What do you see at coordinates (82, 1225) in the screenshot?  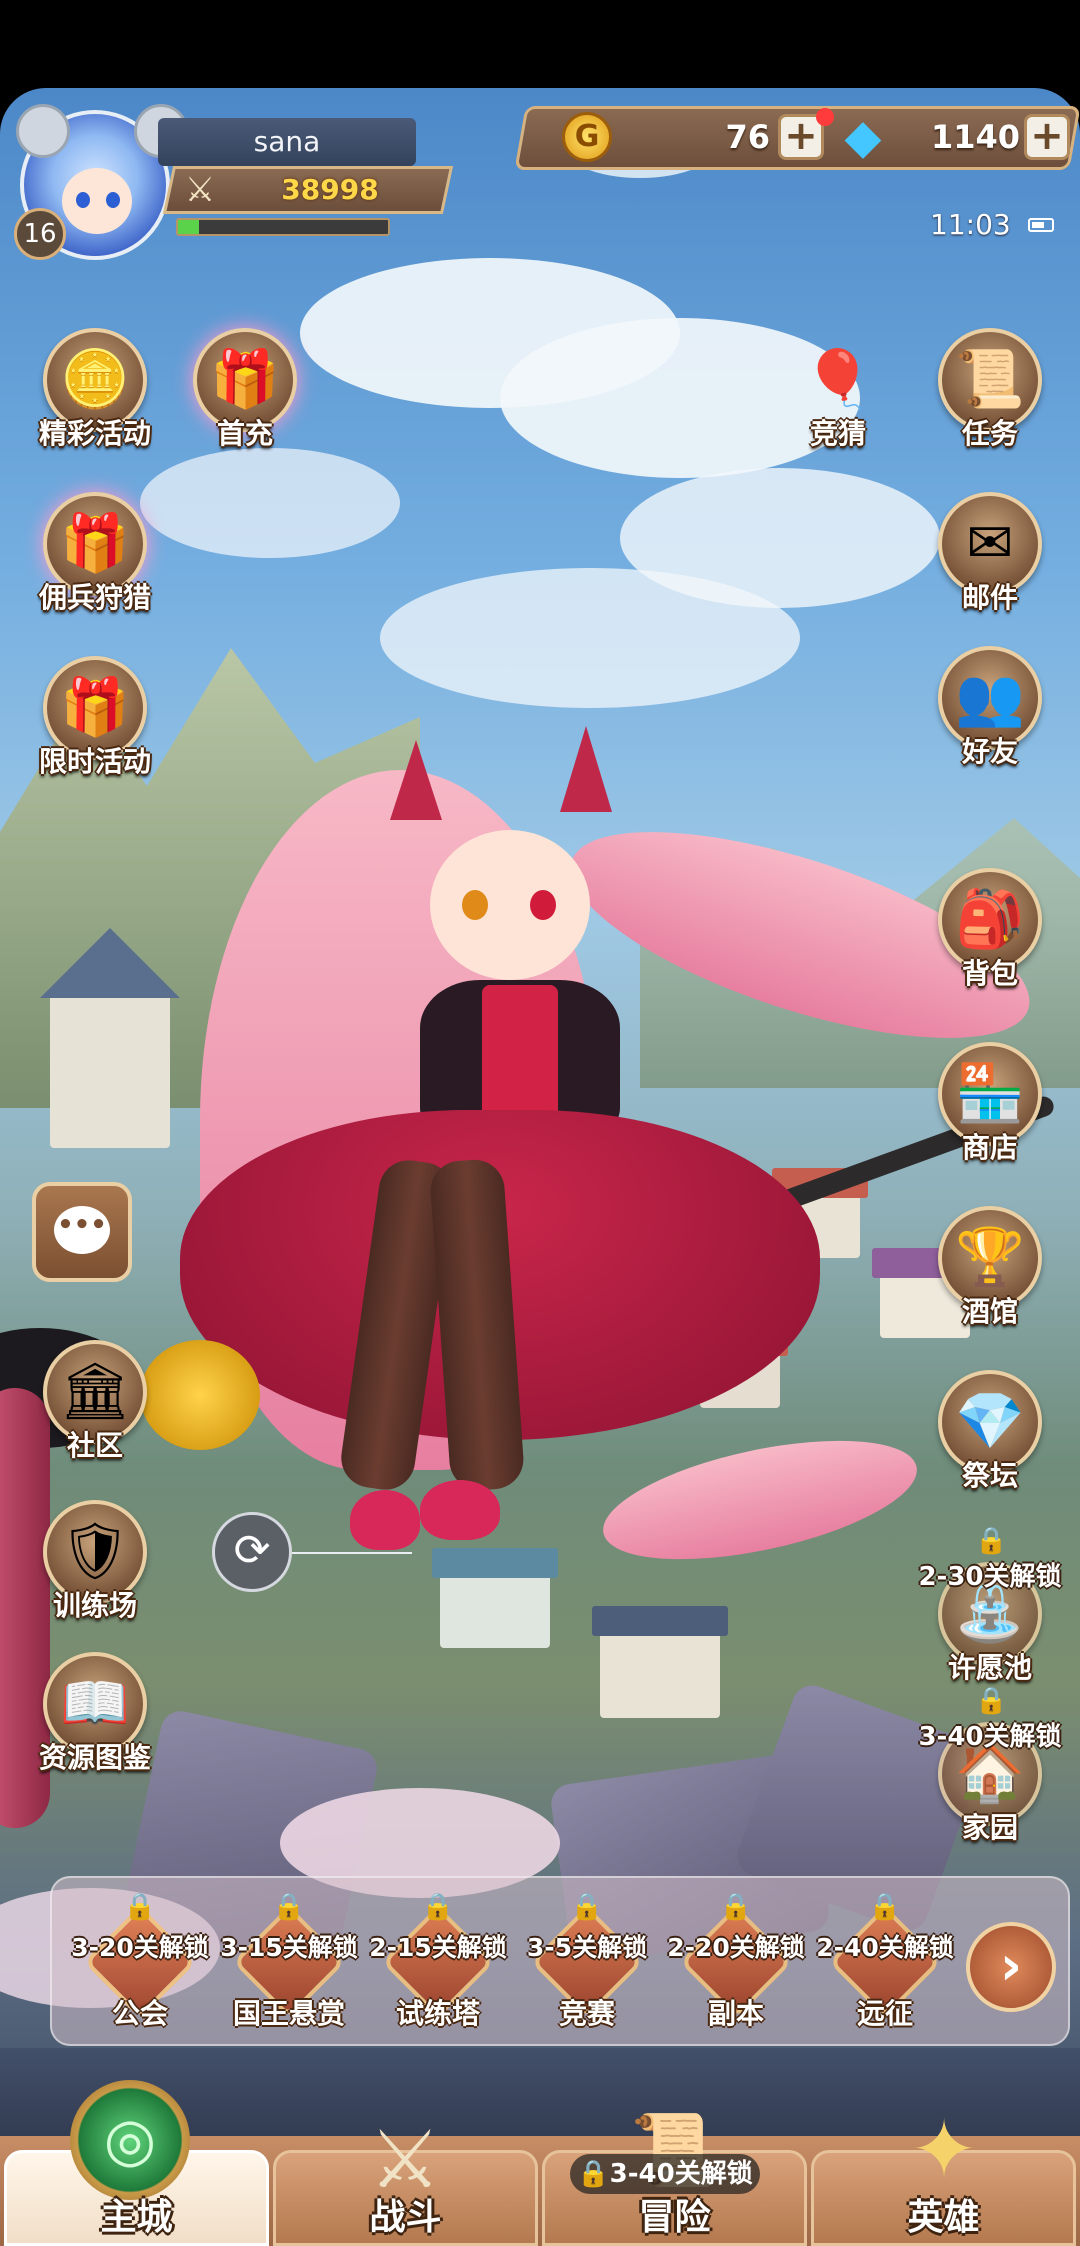 I see `chat-dots-icon: •••` at bounding box center [82, 1225].